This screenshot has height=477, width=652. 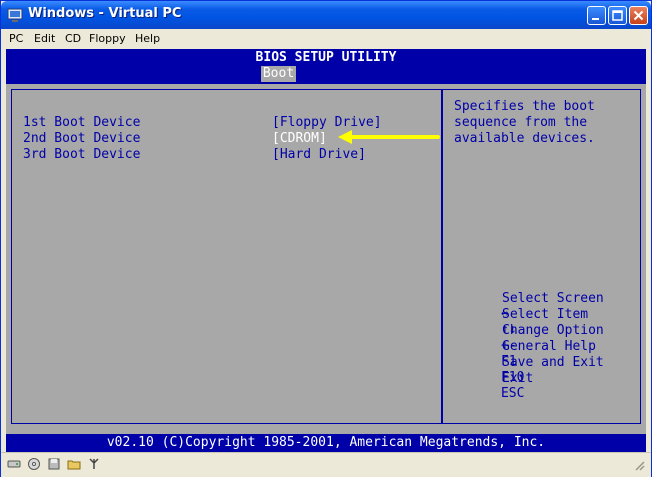 I want to click on window-title: Windows - Virtual PC, so click(x=105, y=13).